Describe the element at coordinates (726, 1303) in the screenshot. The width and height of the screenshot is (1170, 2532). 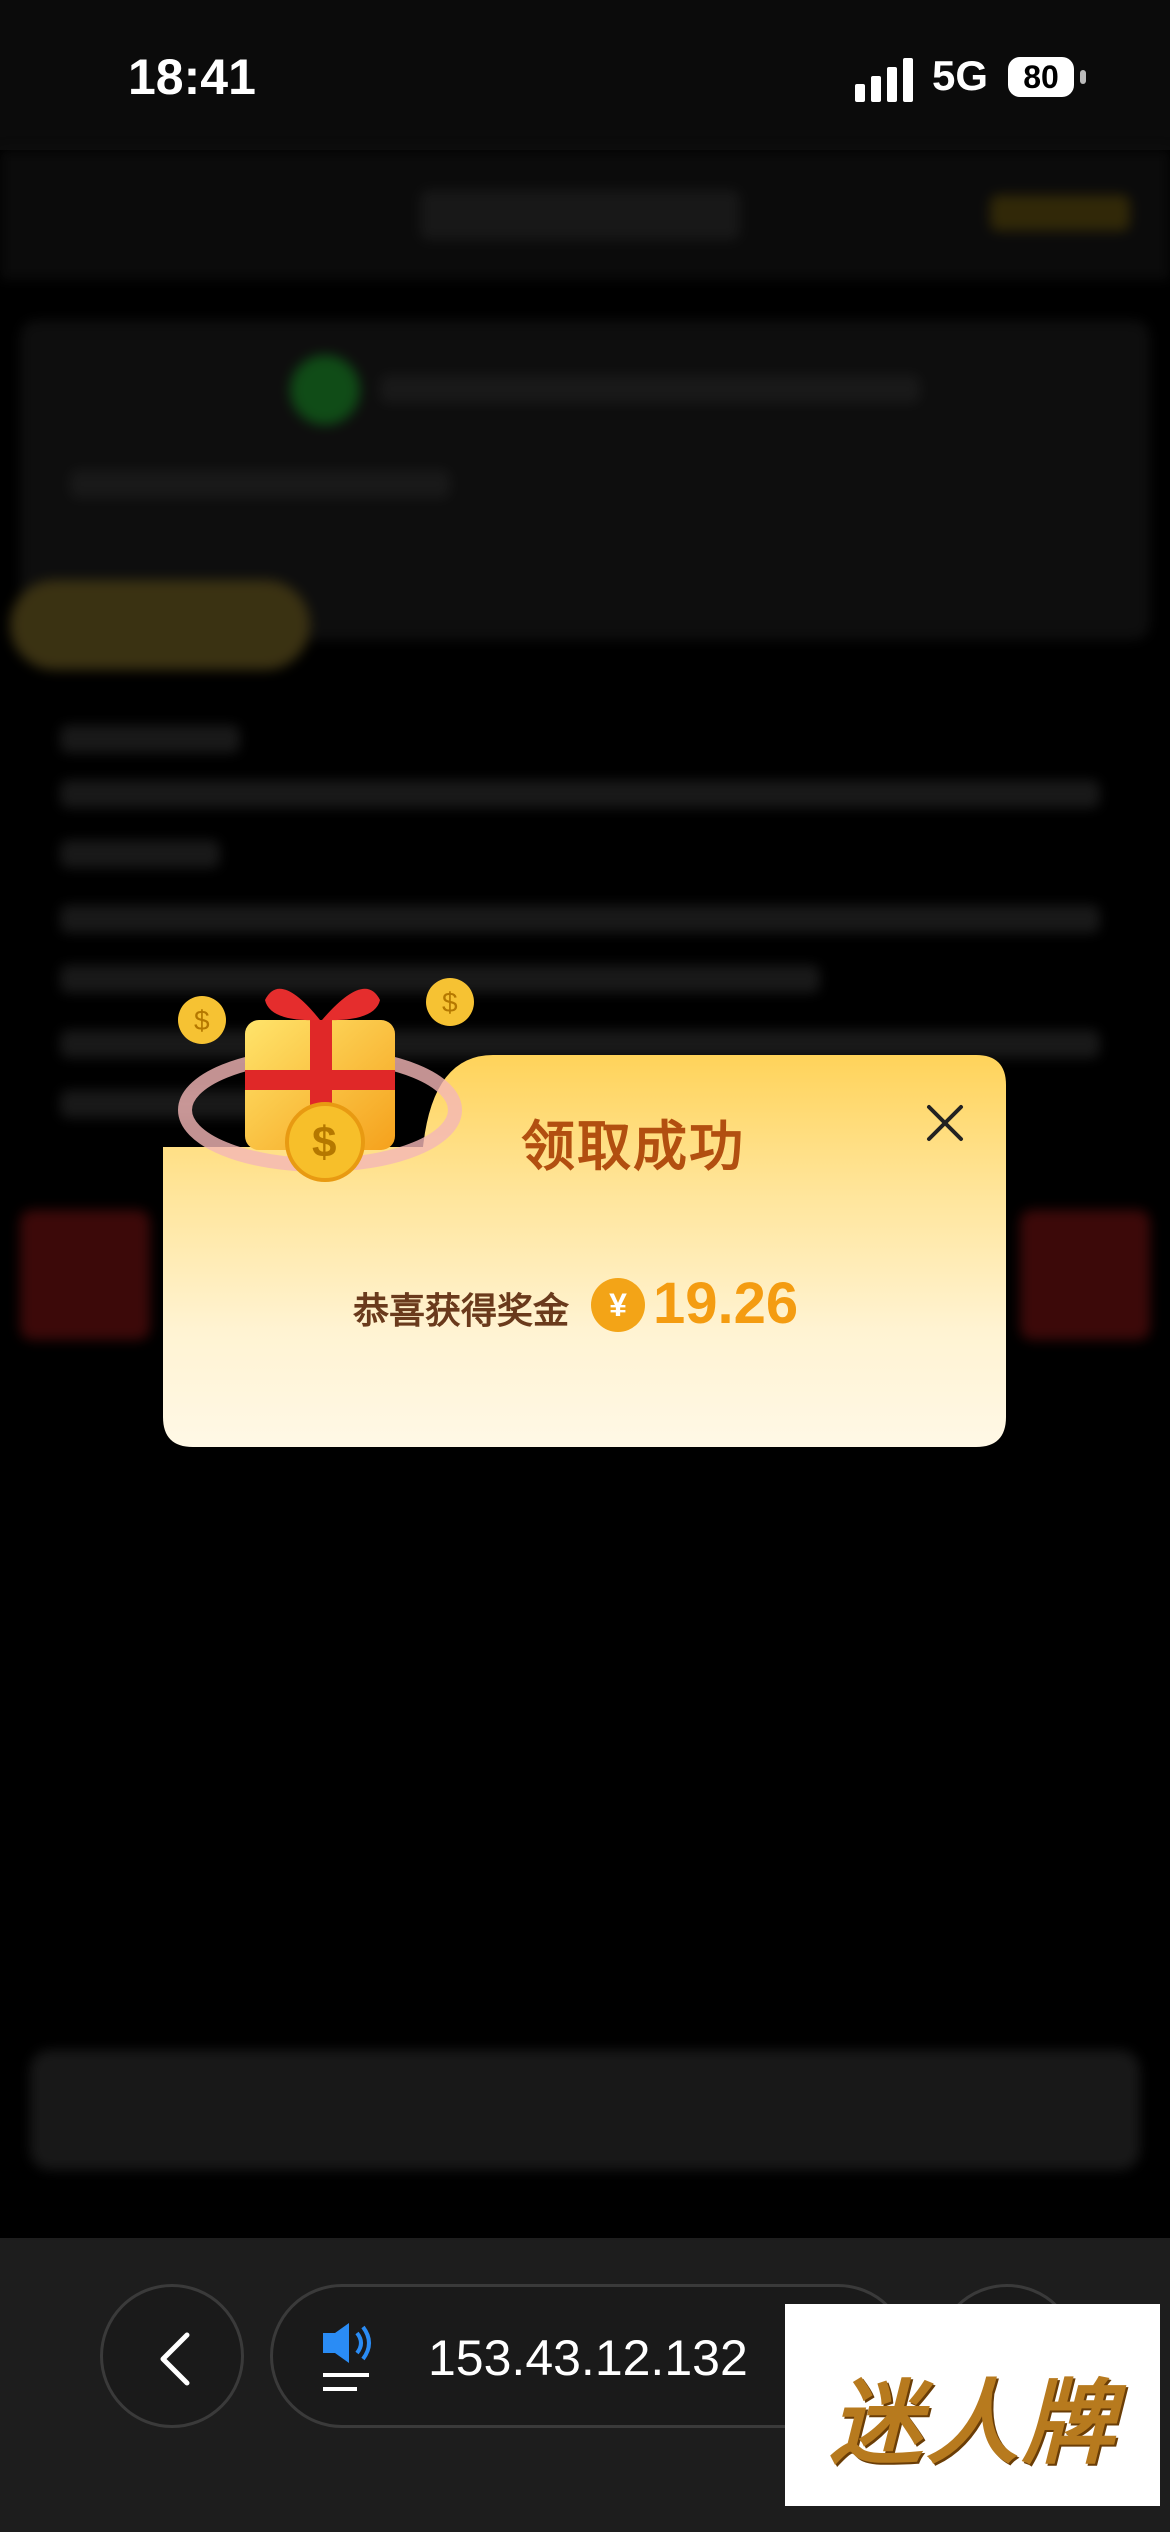
I see `reward-amount: 19.26` at that location.